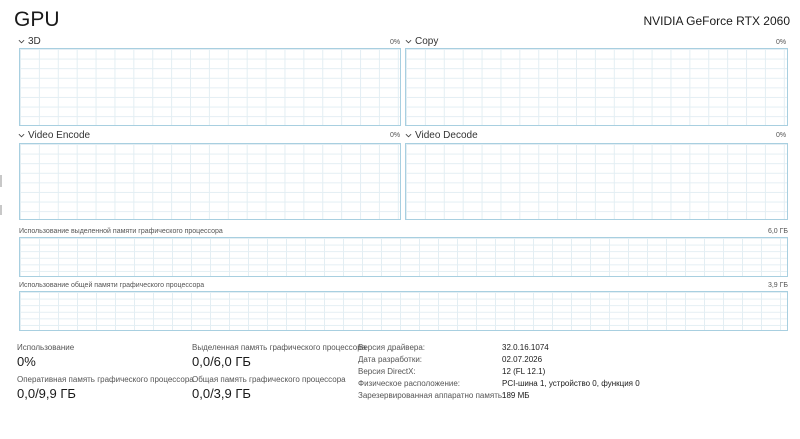  Describe the element at coordinates (596, 181) in the screenshot. I see `engine-graph-video-decode` at that location.